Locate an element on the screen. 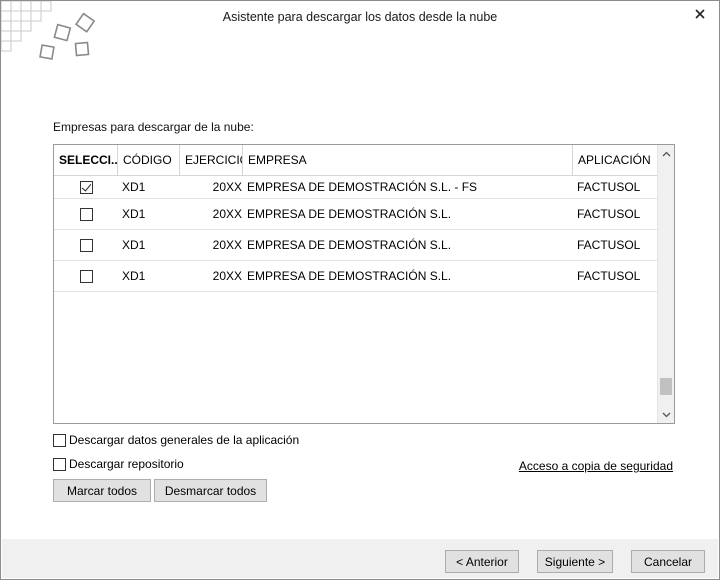 The height and width of the screenshot is (580, 720). option-repositorio: Descargar repositorio is located at coordinates (118, 464).